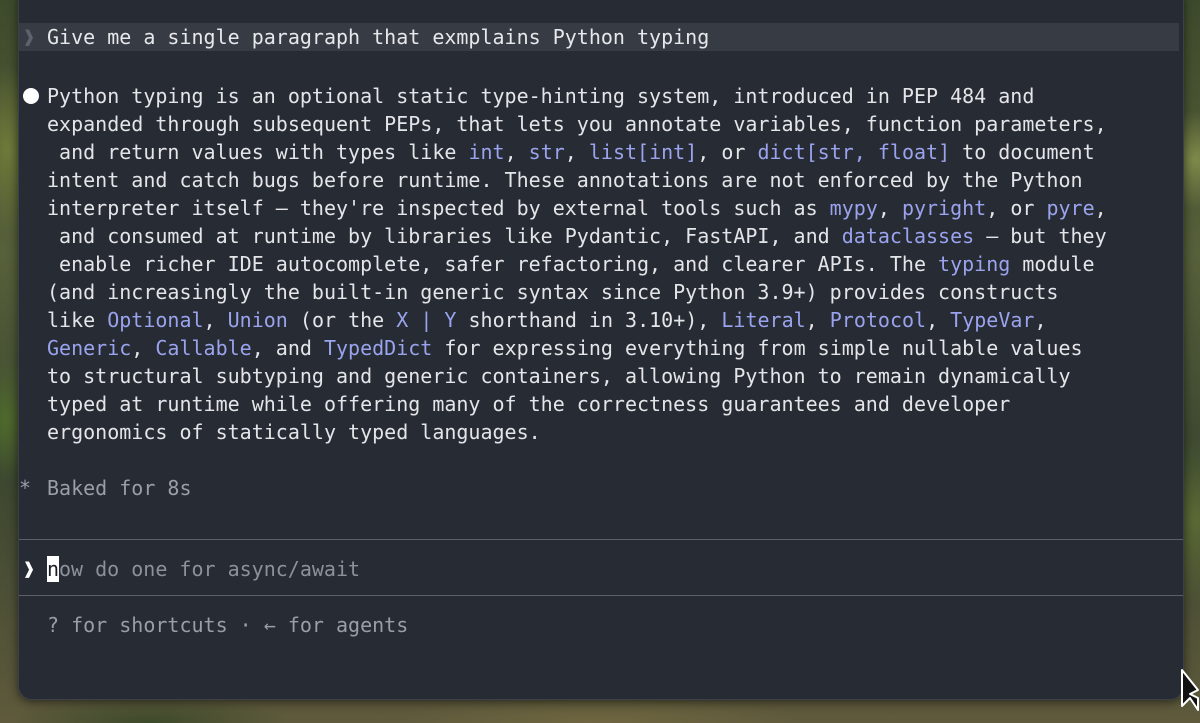 This screenshot has height=723, width=1200. Describe the element at coordinates (601, 539) in the screenshot. I see `input-divider-top` at that location.